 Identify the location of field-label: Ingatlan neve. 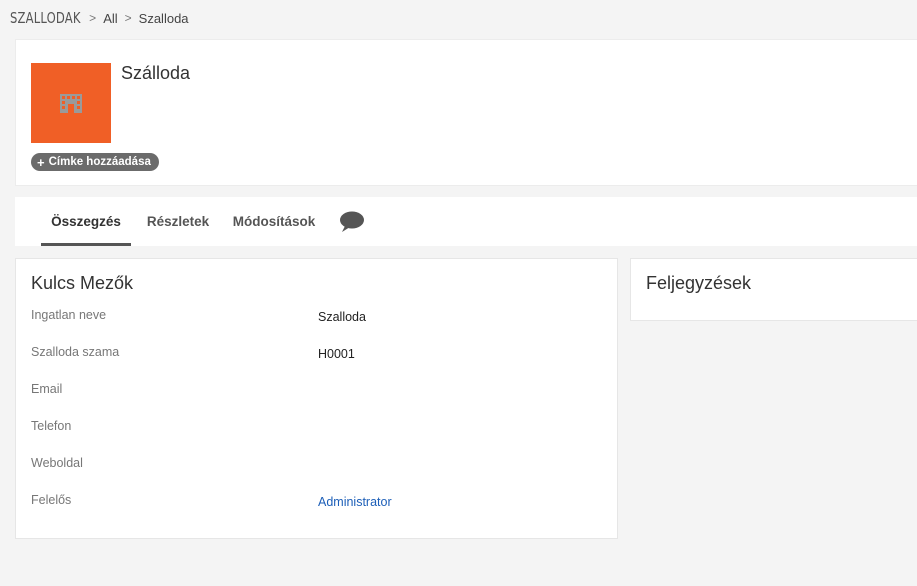
(69, 315).